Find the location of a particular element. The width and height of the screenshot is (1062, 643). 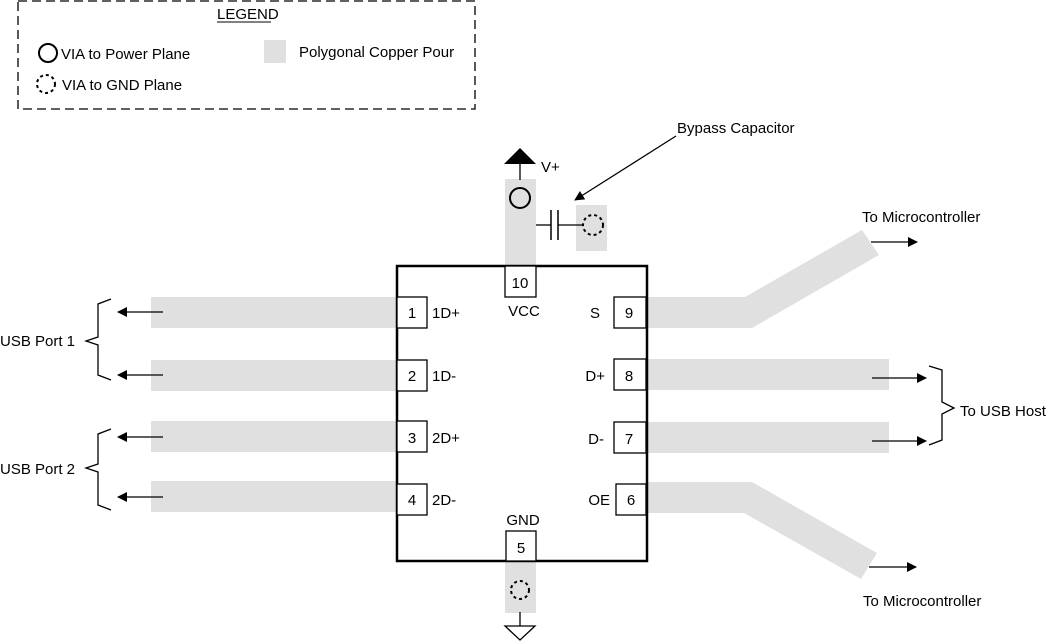

pin-number: 2 is located at coordinates (412, 376).